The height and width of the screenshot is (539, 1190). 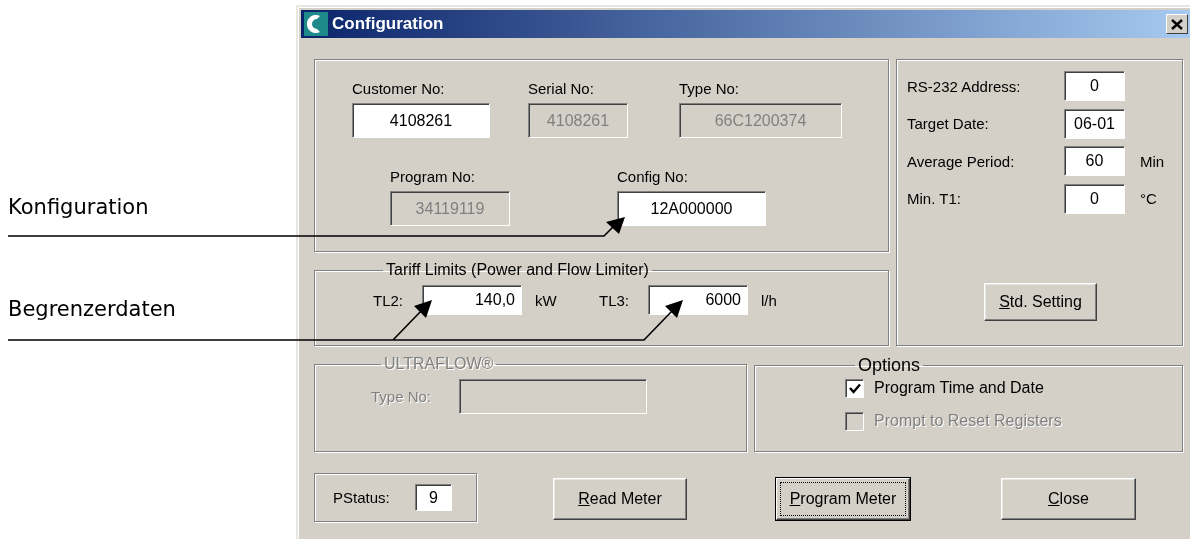 What do you see at coordinates (948, 123) in the screenshot?
I see `field-label: Target Date:` at bounding box center [948, 123].